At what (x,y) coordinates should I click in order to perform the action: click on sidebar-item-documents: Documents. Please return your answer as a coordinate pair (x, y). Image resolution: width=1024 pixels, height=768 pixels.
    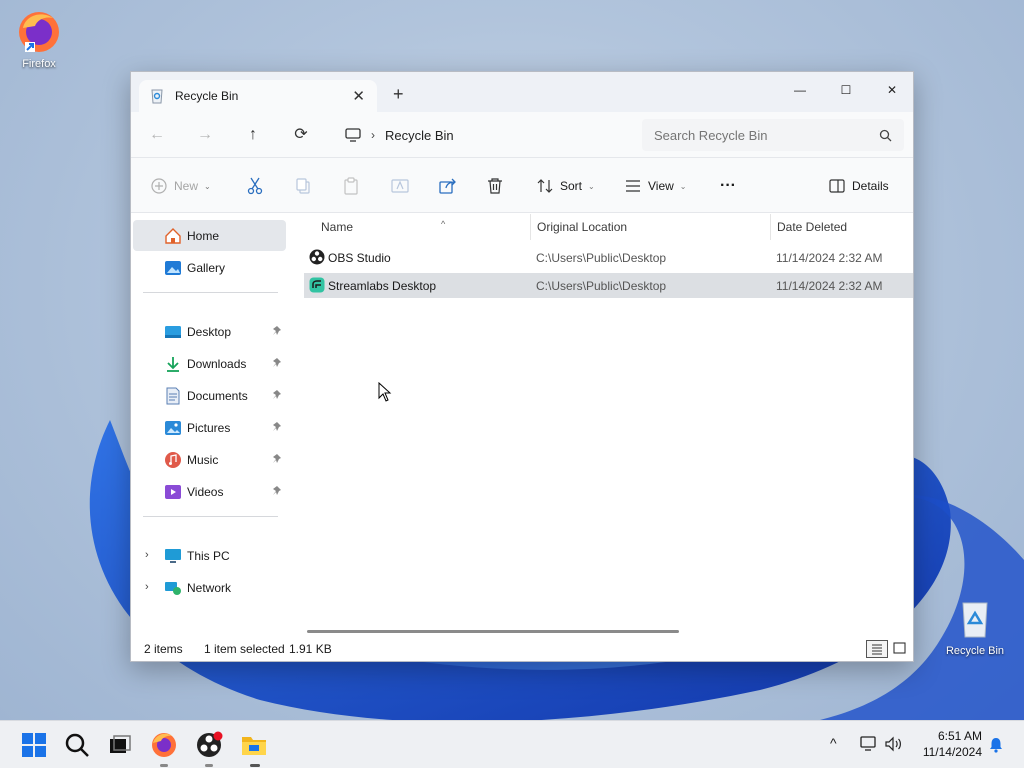
    Looking at the image, I should click on (209, 395).